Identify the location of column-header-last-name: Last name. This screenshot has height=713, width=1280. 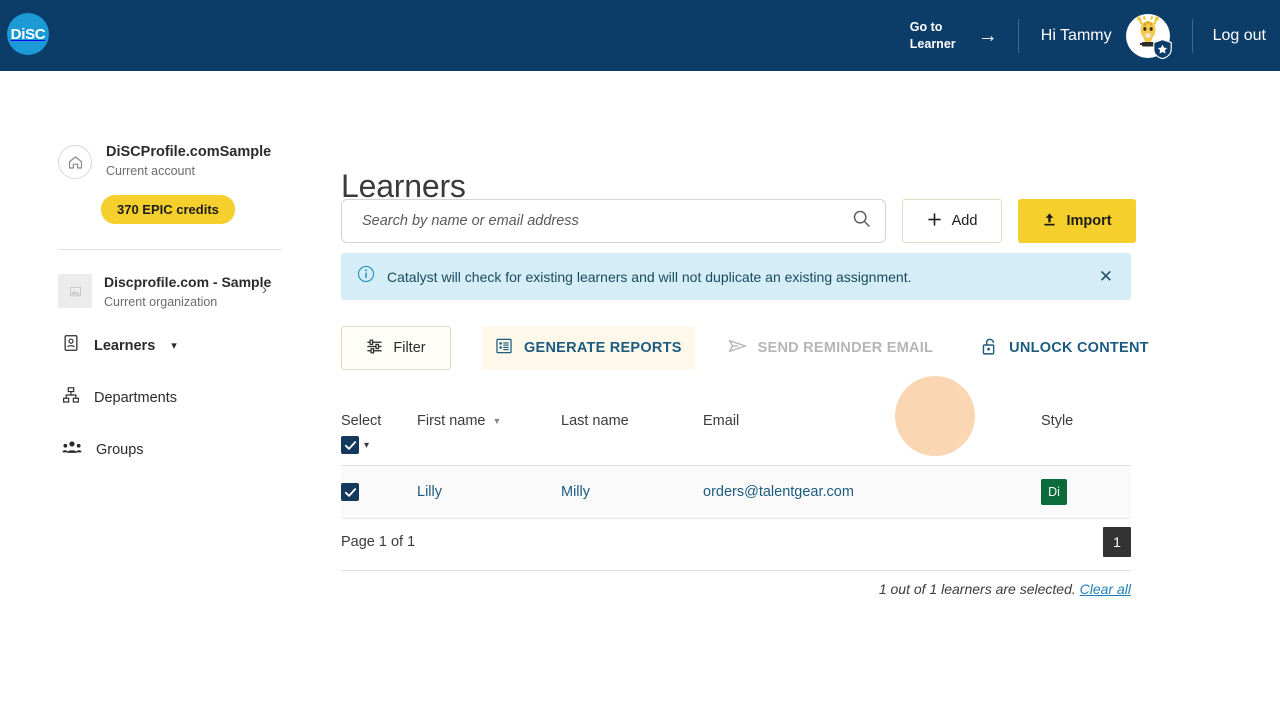
(632, 421).